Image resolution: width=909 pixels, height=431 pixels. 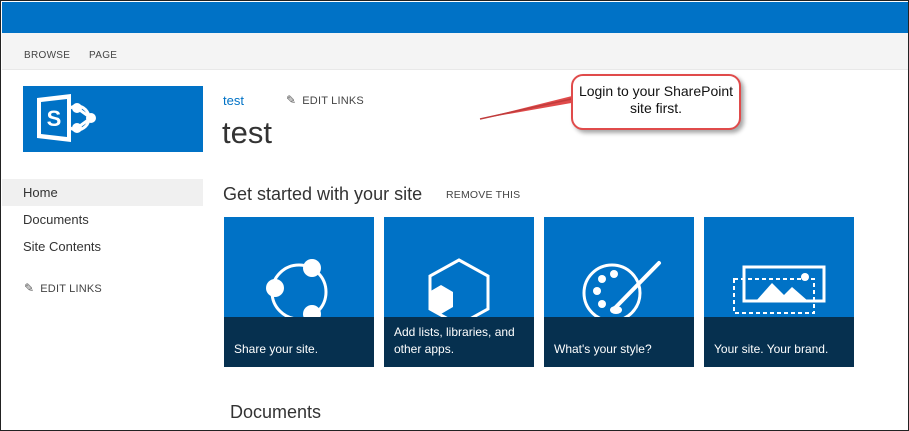 I want to click on tile-whats-your-style: What's your style?, so click(x=619, y=292).